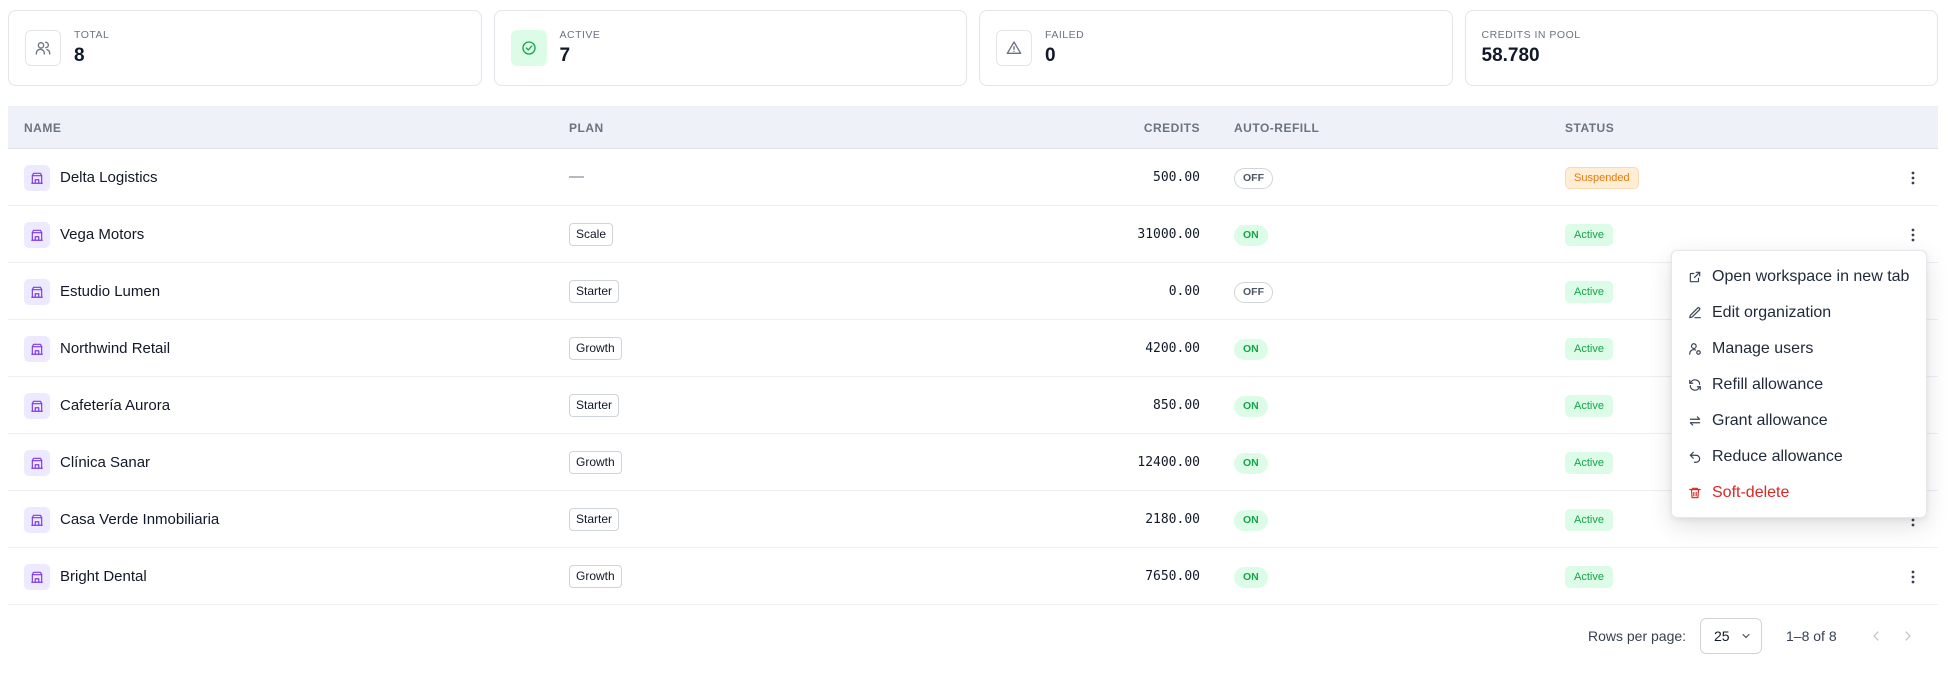 The width and height of the screenshot is (1948, 674). Describe the element at coordinates (973, 177) in the screenshot. I see `table-row: Delta Logistics — 500.00 OFF Suspended` at that location.